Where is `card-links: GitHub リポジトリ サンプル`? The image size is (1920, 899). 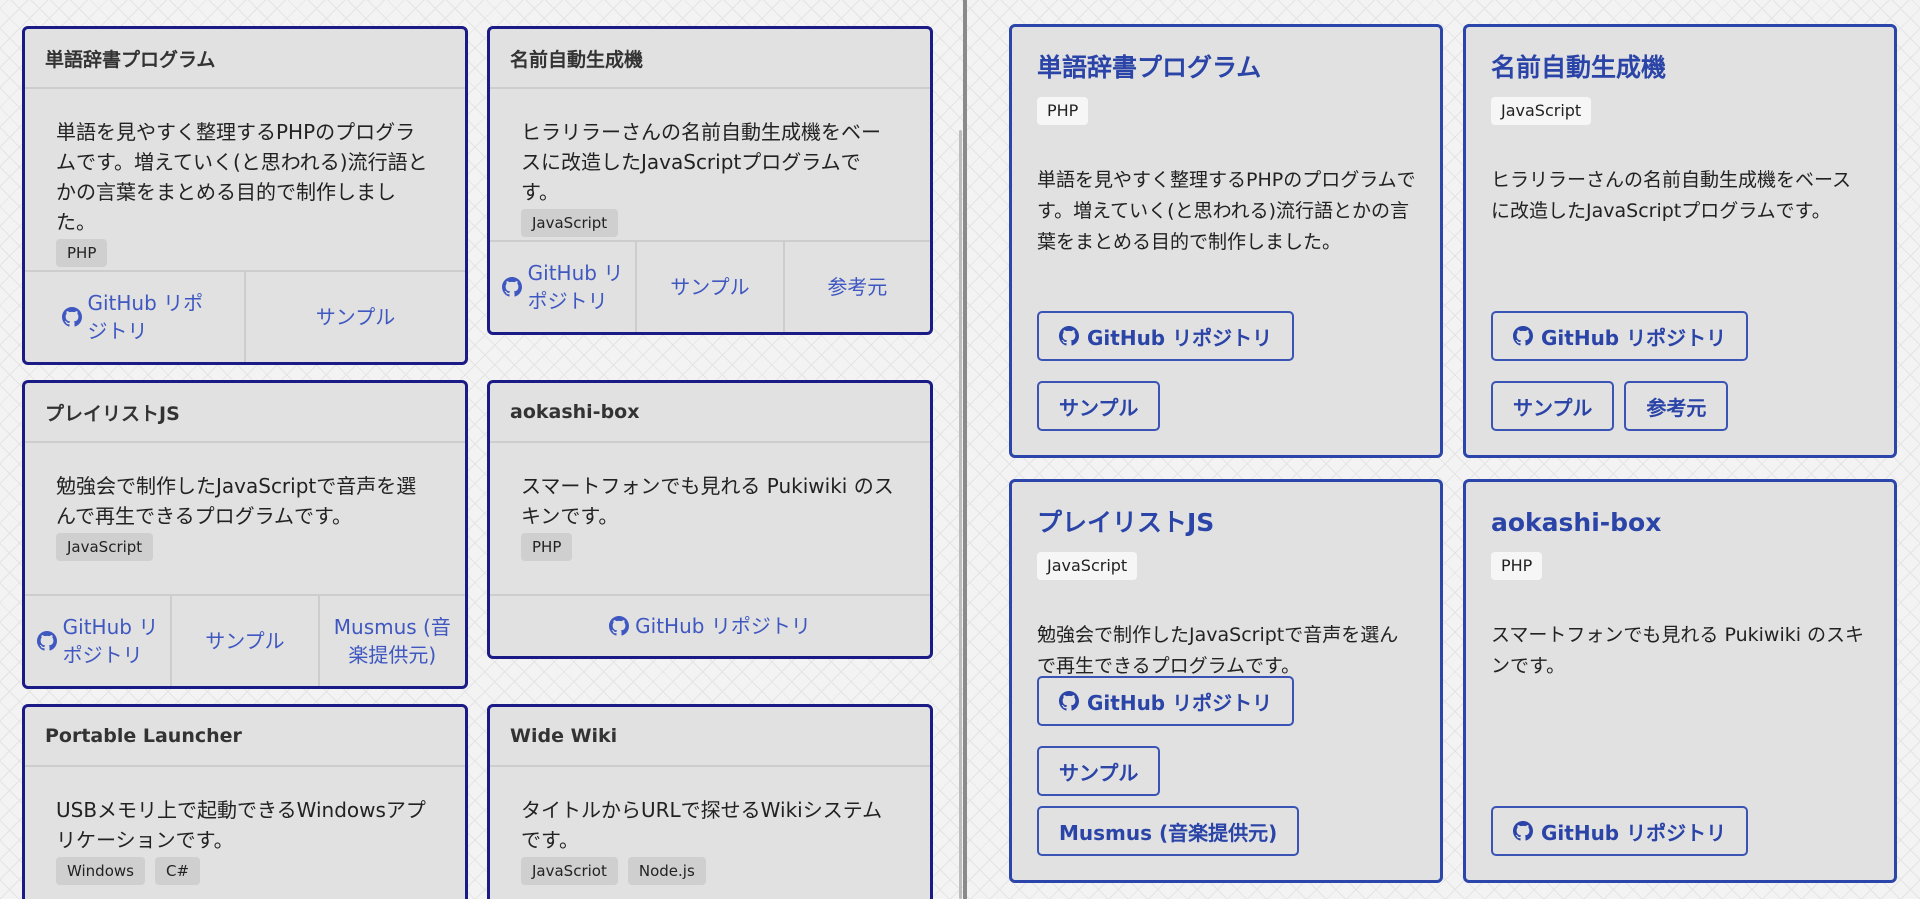
card-links: GitHub リポジトリ サンプル is located at coordinates (245, 316).